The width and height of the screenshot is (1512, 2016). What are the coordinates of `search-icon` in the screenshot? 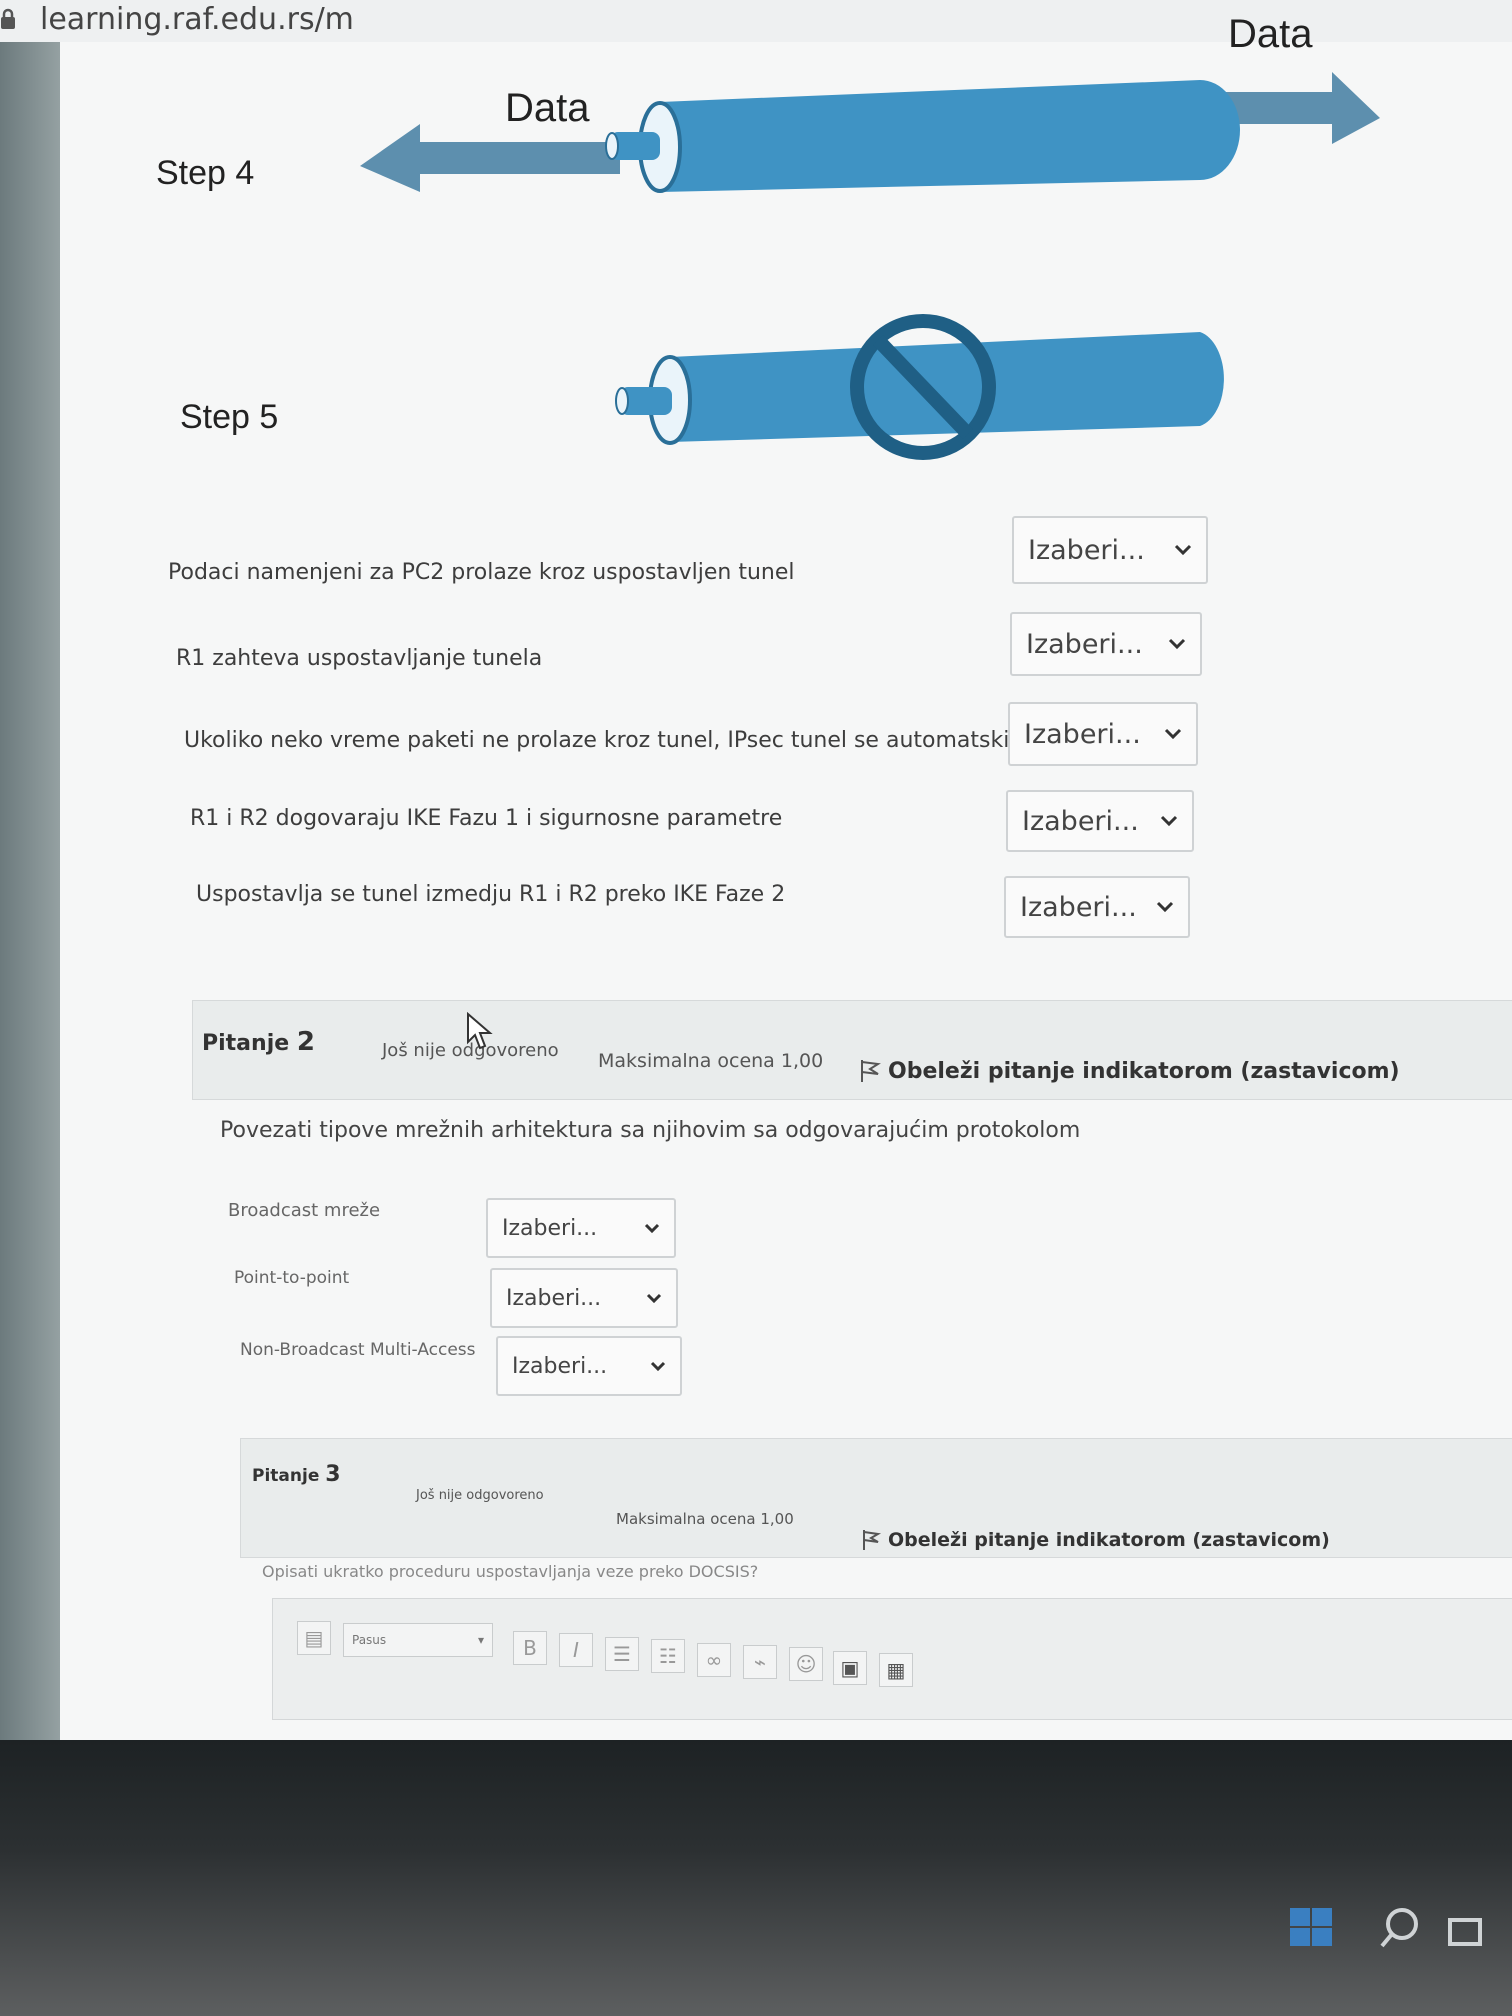 It's located at (1399, 1928).